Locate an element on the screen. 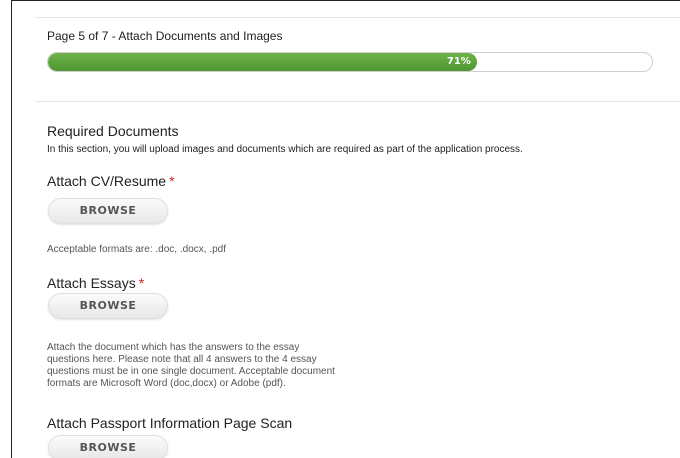  passport-browse-button: BROWSE is located at coordinates (108, 446).